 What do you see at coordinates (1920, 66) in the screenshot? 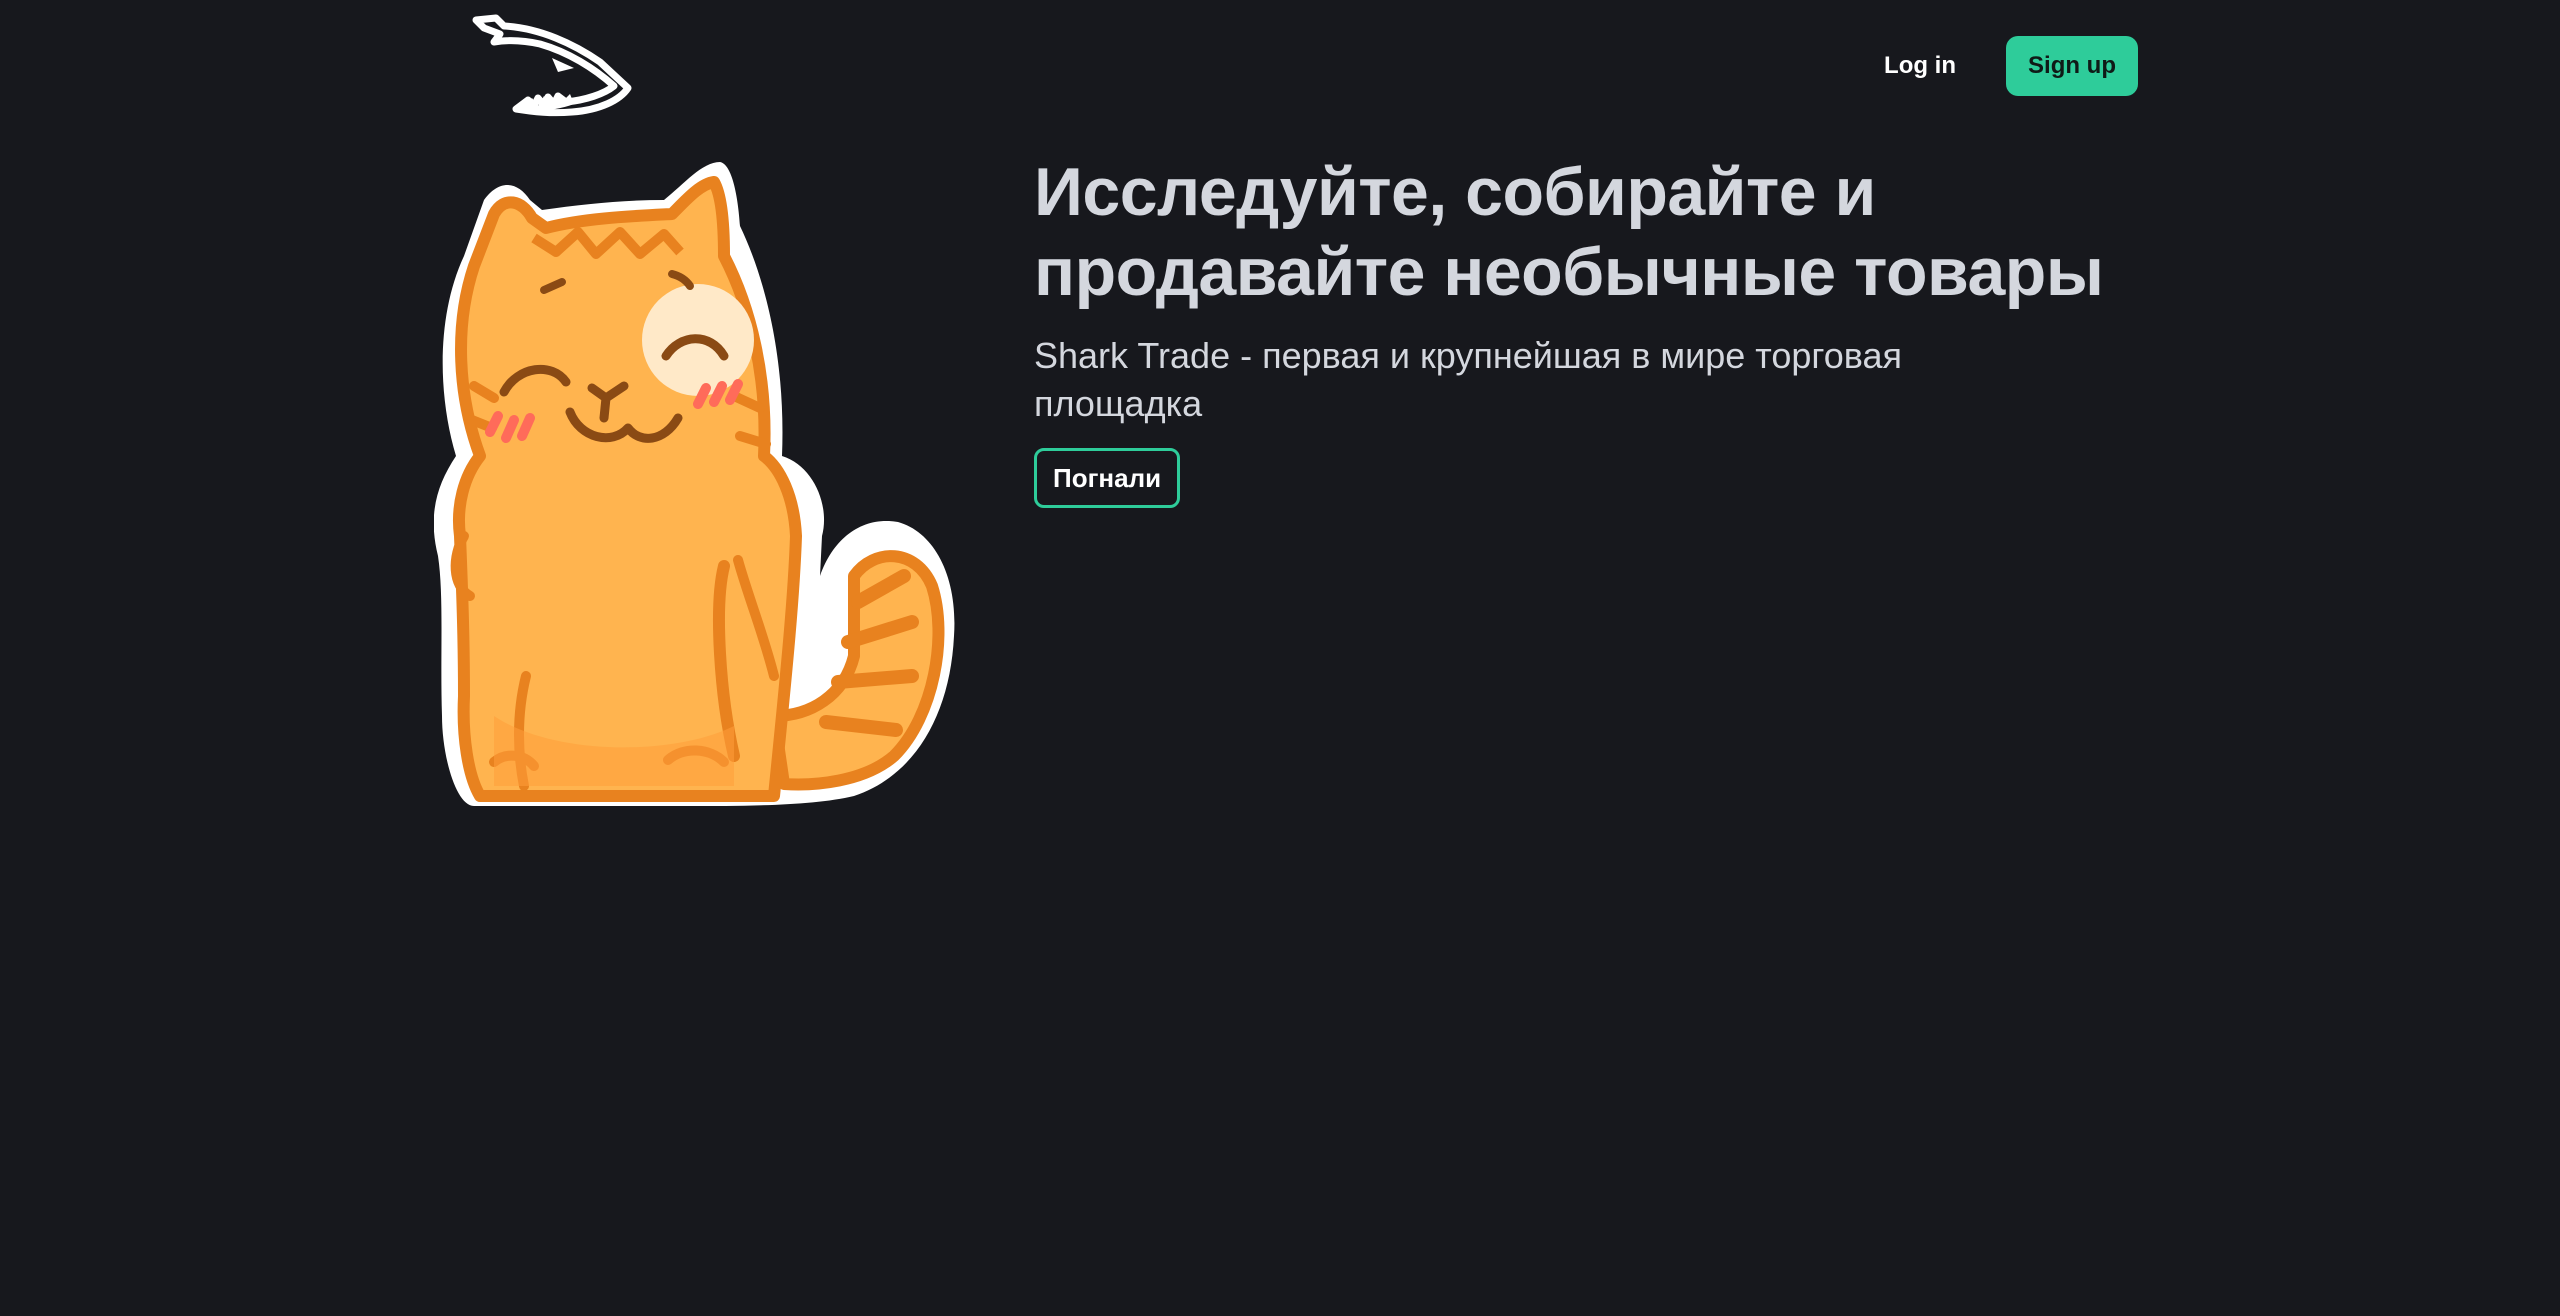
I see `login-link: Log in` at bounding box center [1920, 66].